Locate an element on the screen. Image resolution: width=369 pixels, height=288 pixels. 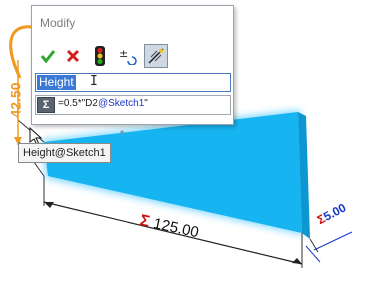
dimension-name-input: Height I is located at coordinates (133, 82).